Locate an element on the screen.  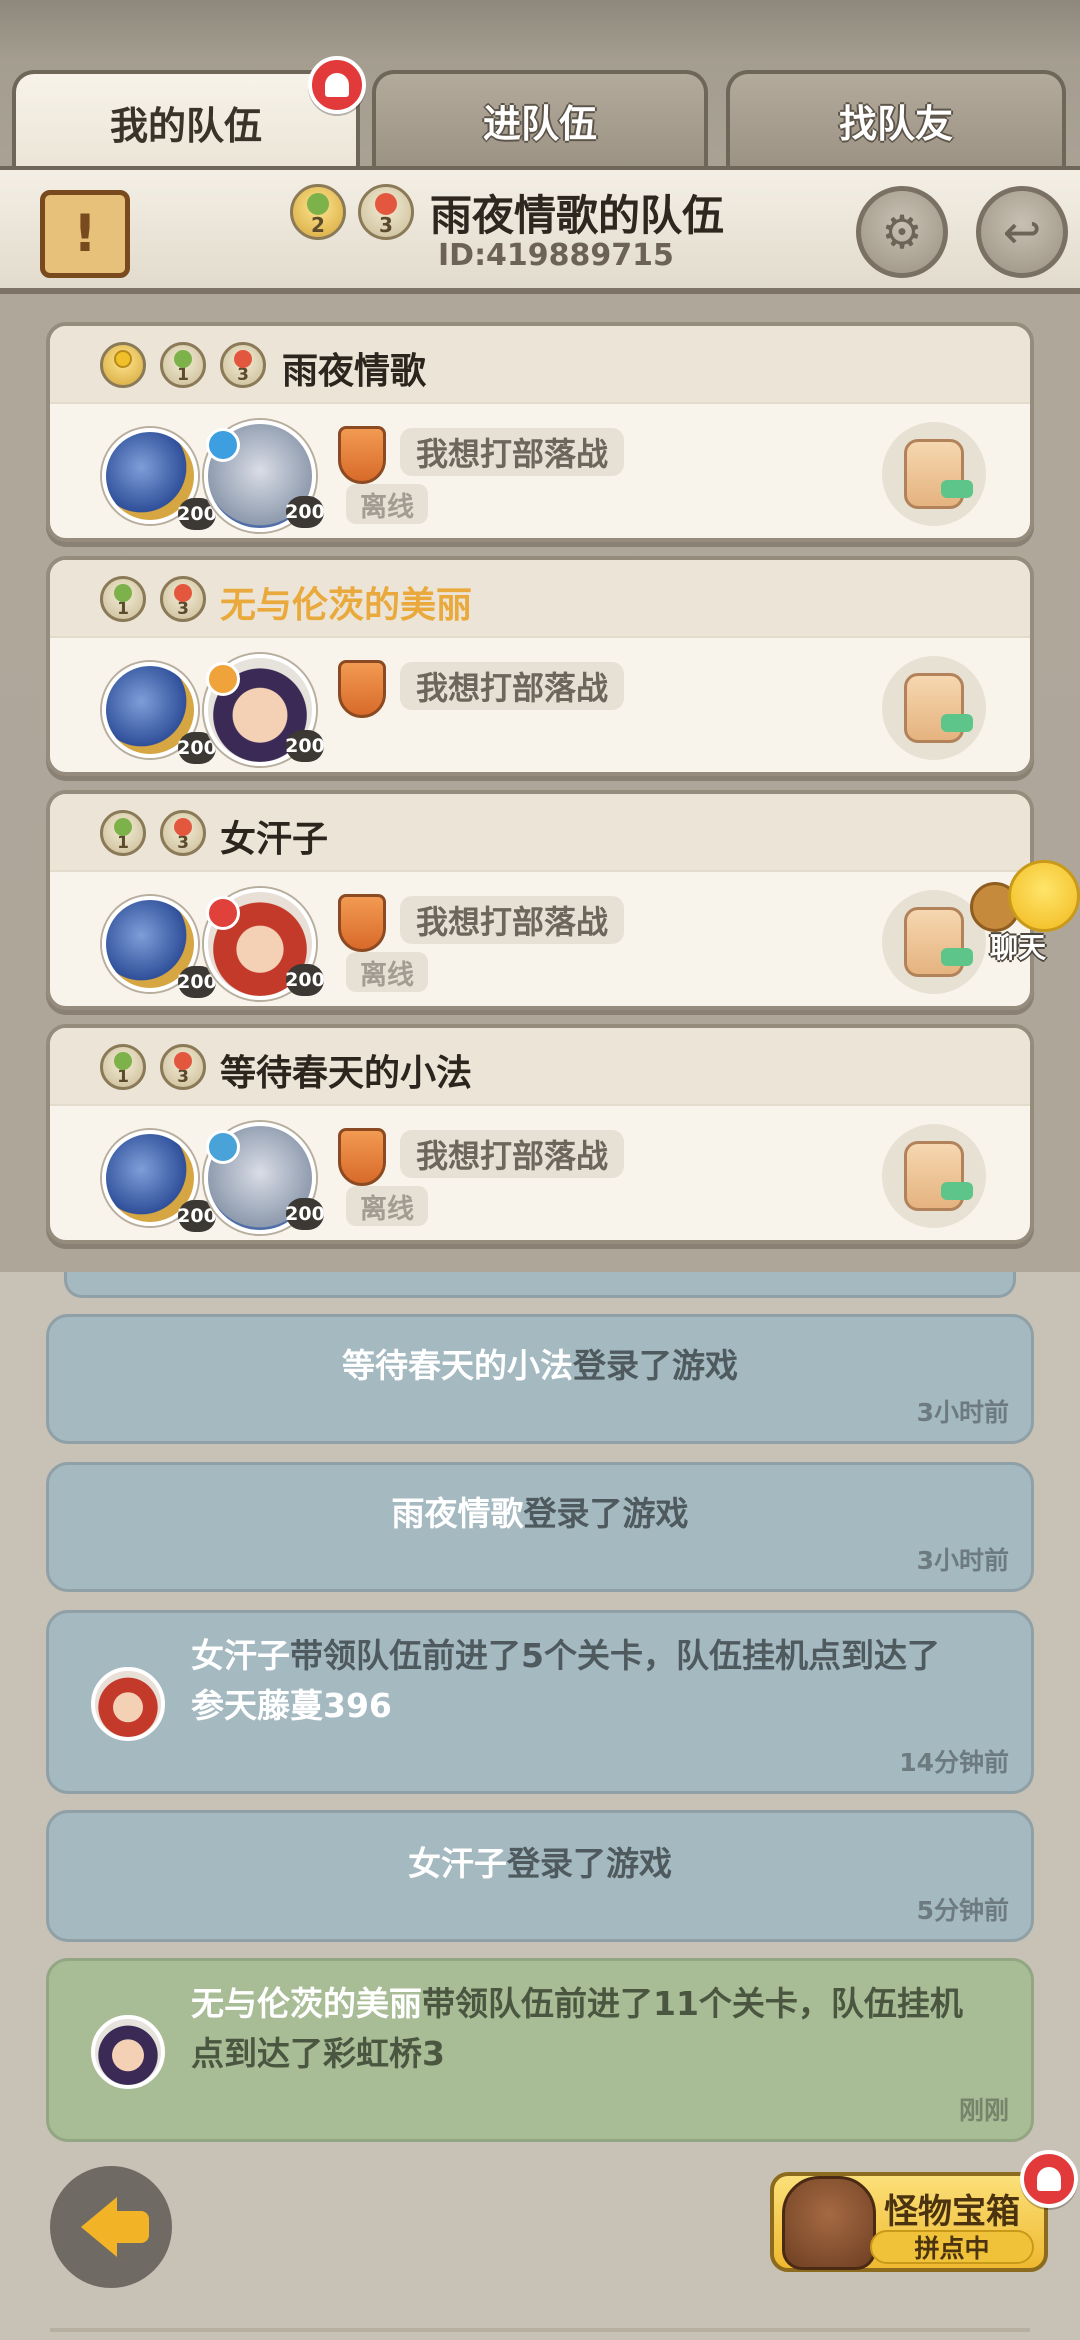
settings-gear-icon: ⚙ is located at coordinates (902, 232).